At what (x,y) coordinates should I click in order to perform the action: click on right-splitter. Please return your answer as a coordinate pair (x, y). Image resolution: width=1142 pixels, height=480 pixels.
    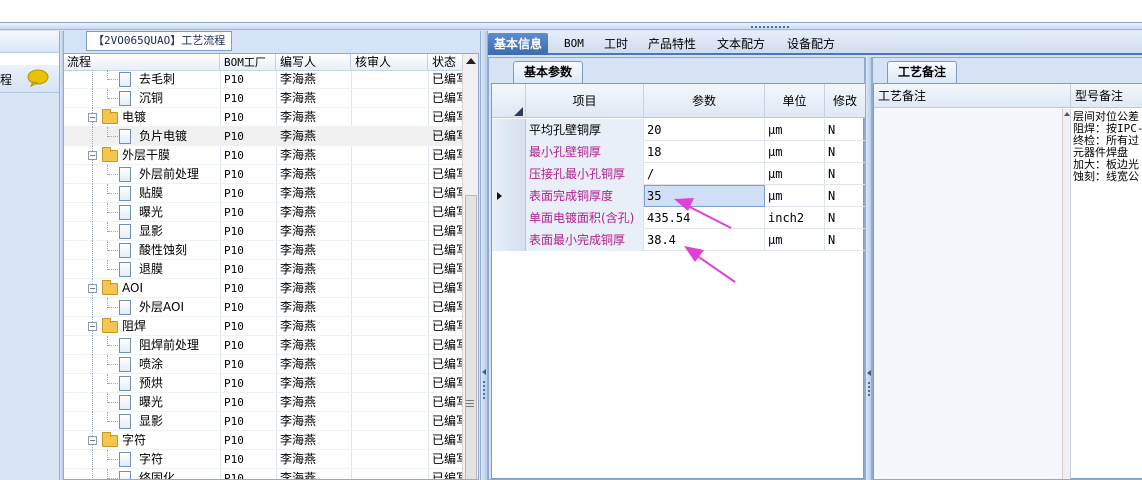
    Looking at the image, I should click on (868, 268).